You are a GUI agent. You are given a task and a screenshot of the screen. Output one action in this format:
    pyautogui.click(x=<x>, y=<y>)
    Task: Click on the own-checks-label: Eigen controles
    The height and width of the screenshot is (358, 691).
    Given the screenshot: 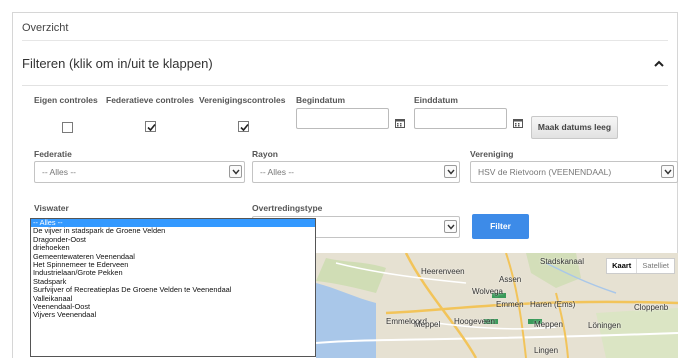 What is the action you would take?
    pyautogui.click(x=66, y=100)
    